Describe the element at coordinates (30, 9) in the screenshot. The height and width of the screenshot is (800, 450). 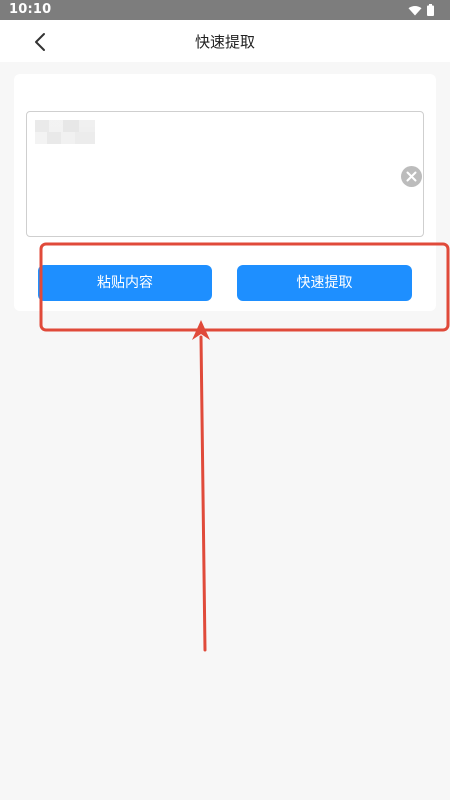
I see `status-time: 10:10` at that location.